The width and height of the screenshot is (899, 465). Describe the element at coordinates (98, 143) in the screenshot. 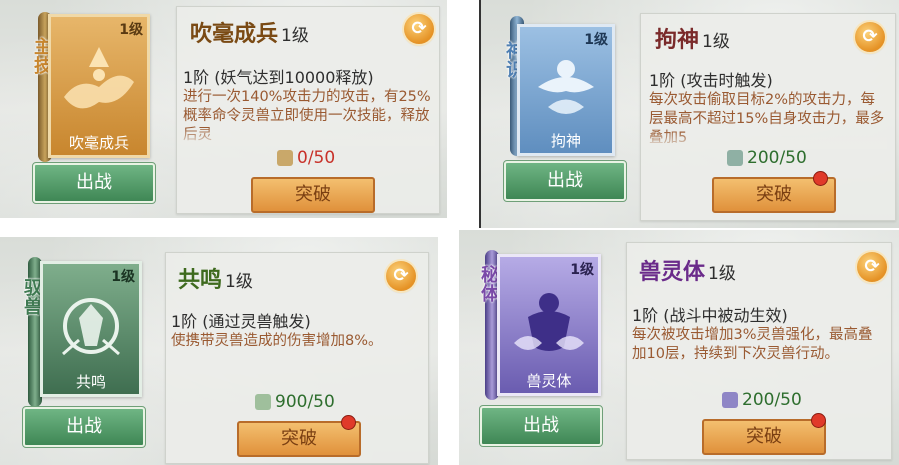

I see `scroll-name: 吹毫成兵` at that location.